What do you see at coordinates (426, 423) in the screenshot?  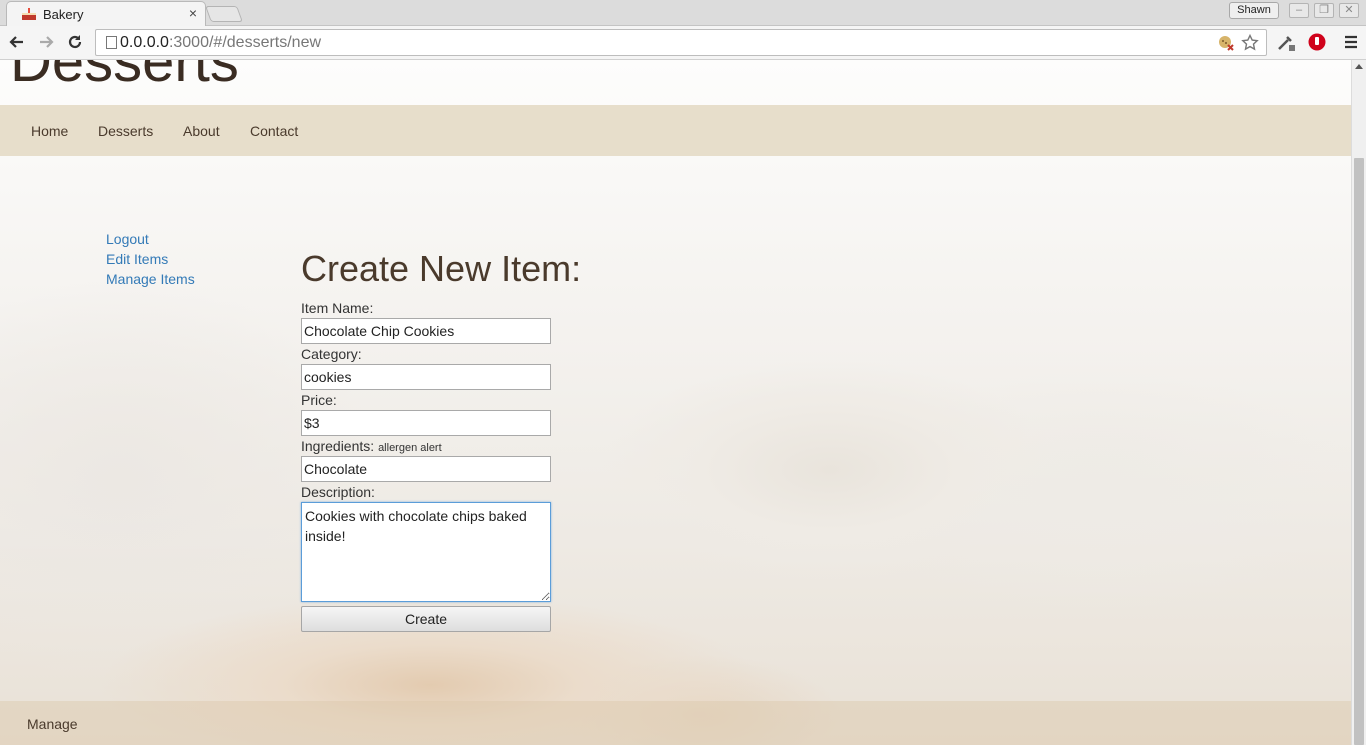 I see `price-input` at bounding box center [426, 423].